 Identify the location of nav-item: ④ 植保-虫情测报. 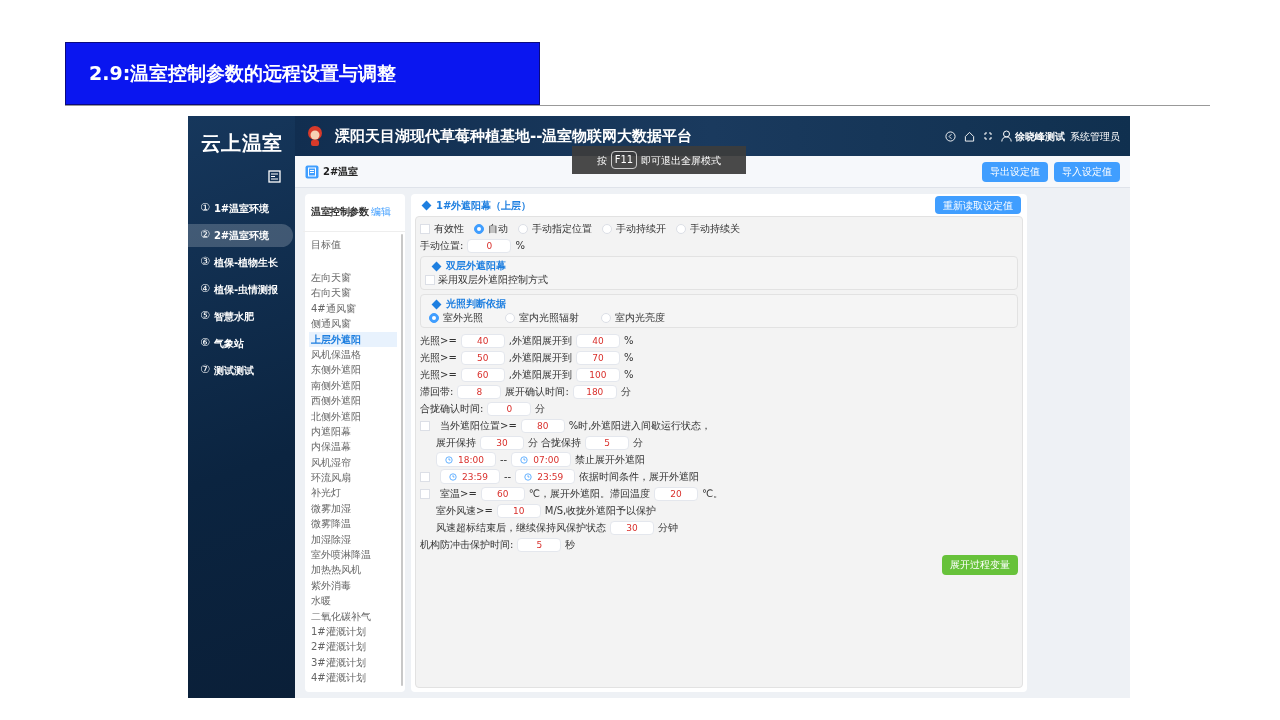
(240, 289).